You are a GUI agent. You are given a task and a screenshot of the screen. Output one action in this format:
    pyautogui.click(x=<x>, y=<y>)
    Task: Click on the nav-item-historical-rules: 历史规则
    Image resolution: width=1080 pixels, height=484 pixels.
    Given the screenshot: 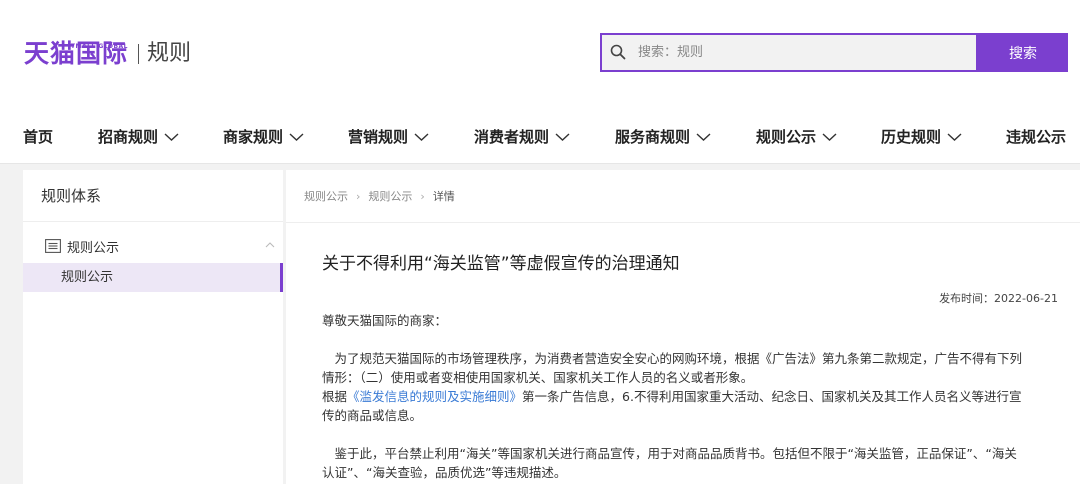 What is the action you would take?
    pyautogui.click(x=921, y=136)
    